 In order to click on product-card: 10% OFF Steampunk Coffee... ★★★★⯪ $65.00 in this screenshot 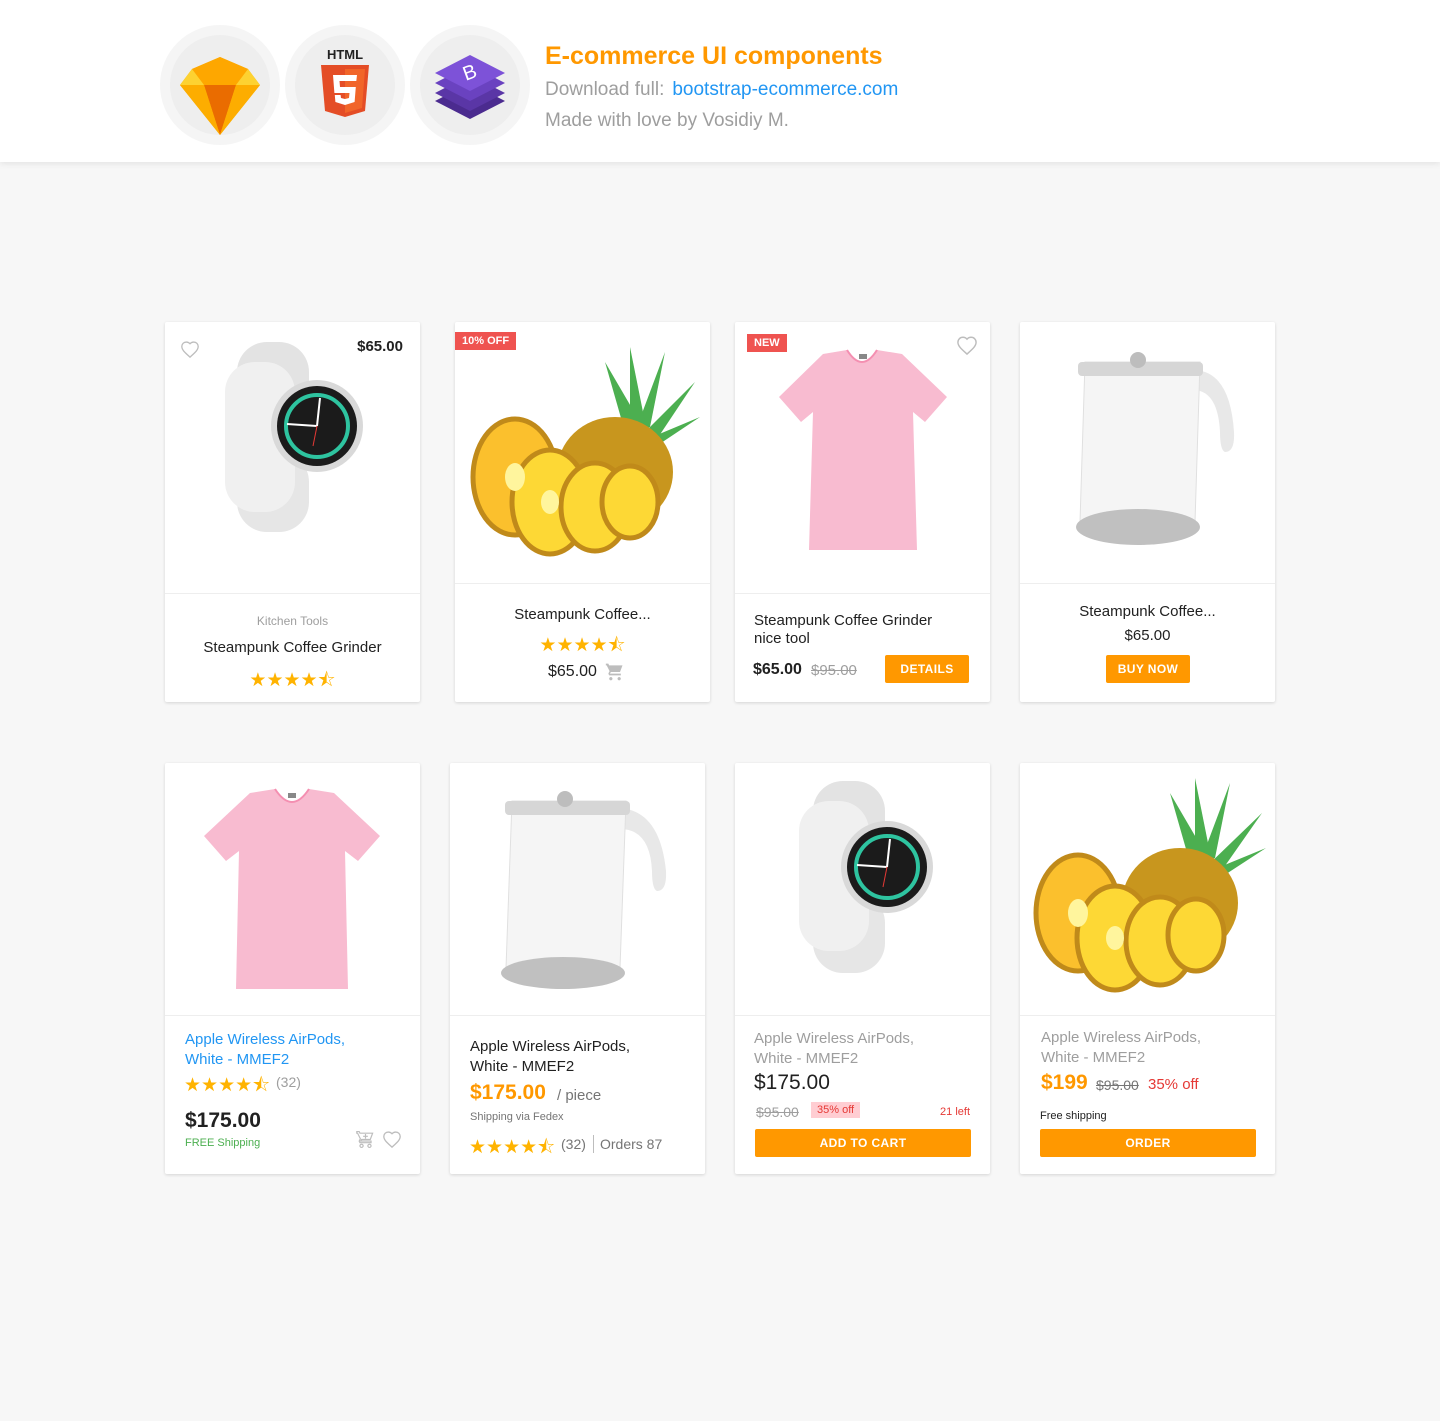, I will do `click(582, 512)`.